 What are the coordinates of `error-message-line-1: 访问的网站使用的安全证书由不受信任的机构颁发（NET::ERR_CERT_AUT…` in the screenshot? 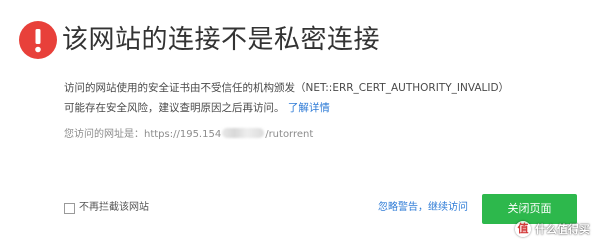 It's located at (287, 88).